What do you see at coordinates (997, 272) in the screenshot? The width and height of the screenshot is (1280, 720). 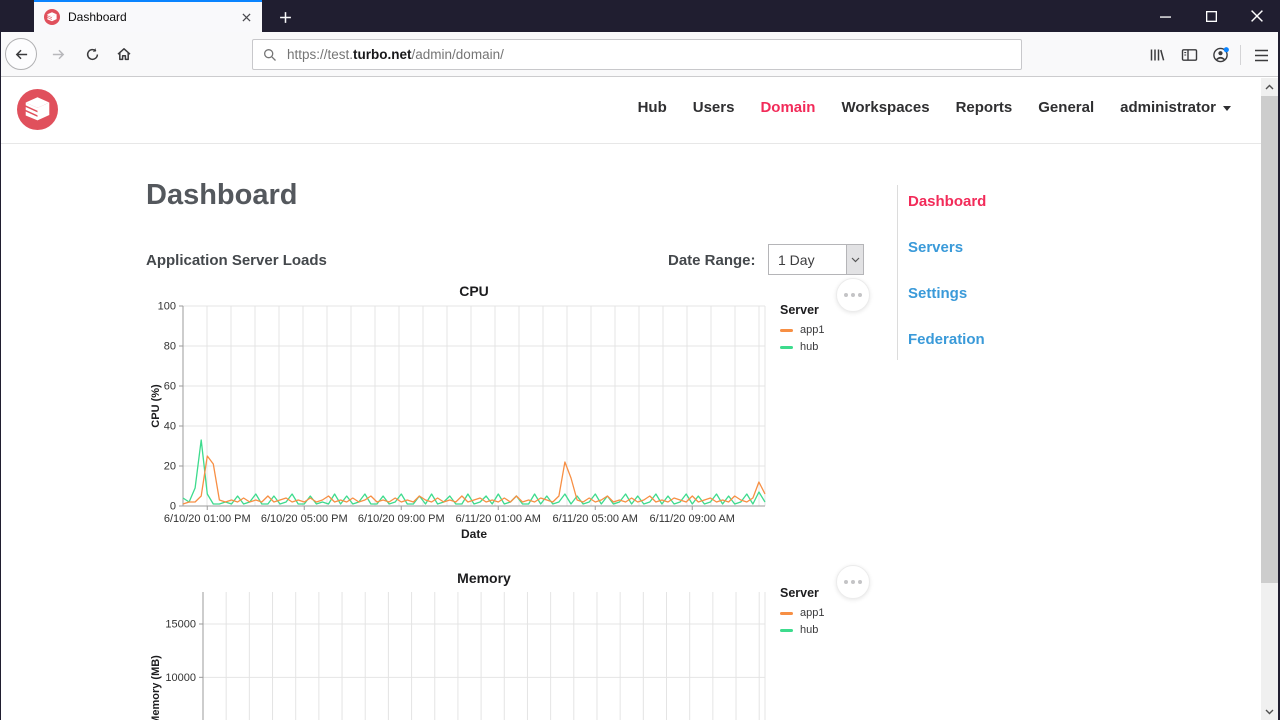 I see `side-menu: Dashboard Servers Settings Federation` at bounding box center [997, 272].